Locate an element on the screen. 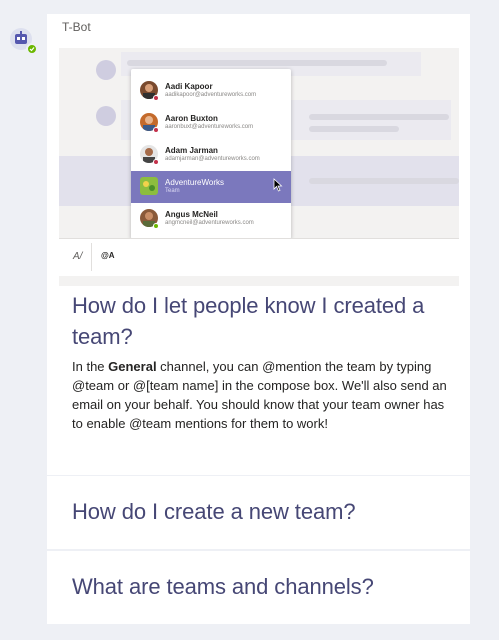 Image resolution: width=499 pixels, height=640 pixels. divider is located at coordinates (91, 257).